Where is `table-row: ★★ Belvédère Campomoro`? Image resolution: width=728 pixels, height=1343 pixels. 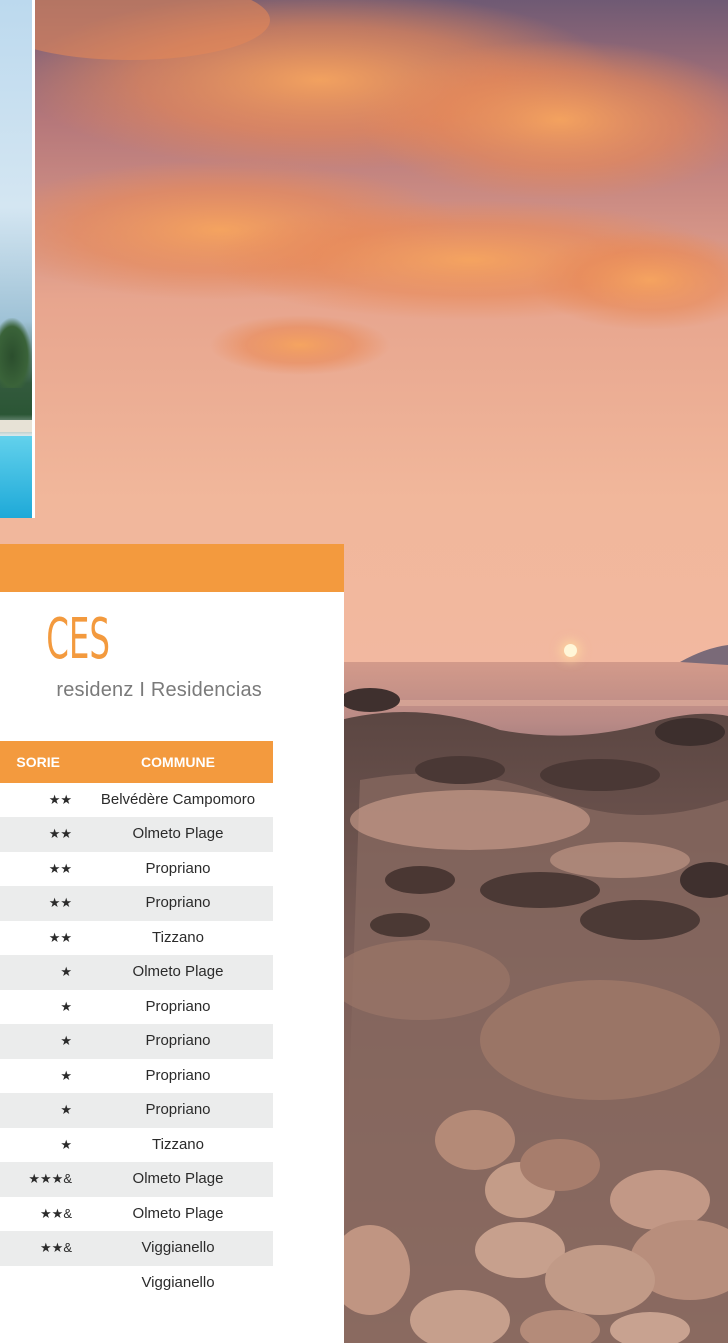
table-row: ★★ Belvédère Campomoro is located at coordinates (136, 800).